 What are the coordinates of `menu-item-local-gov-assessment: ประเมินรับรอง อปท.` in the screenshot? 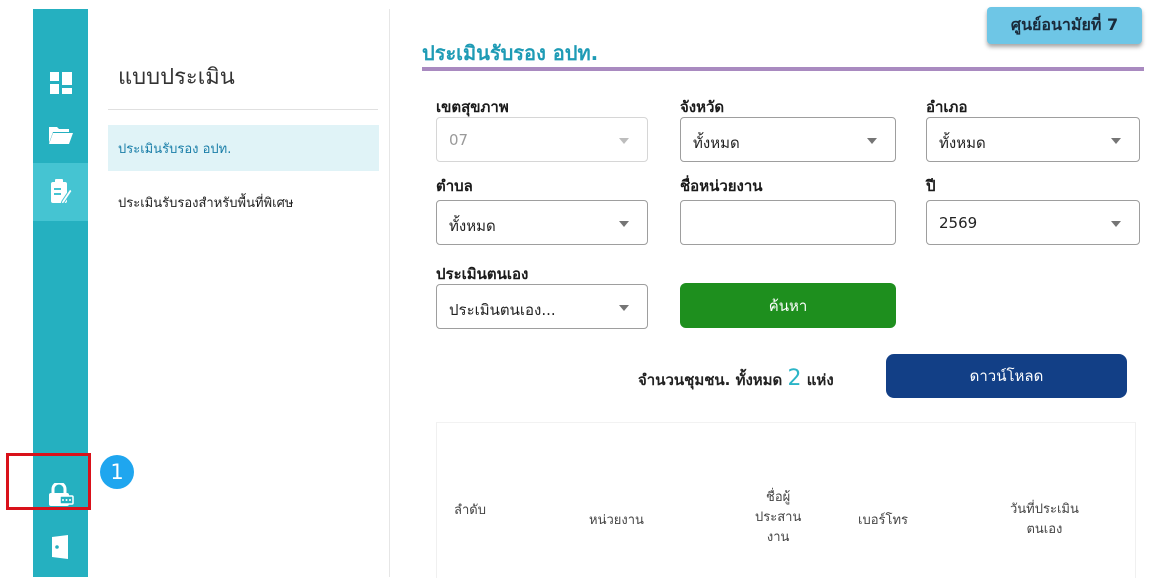 It's located at (243, 148).